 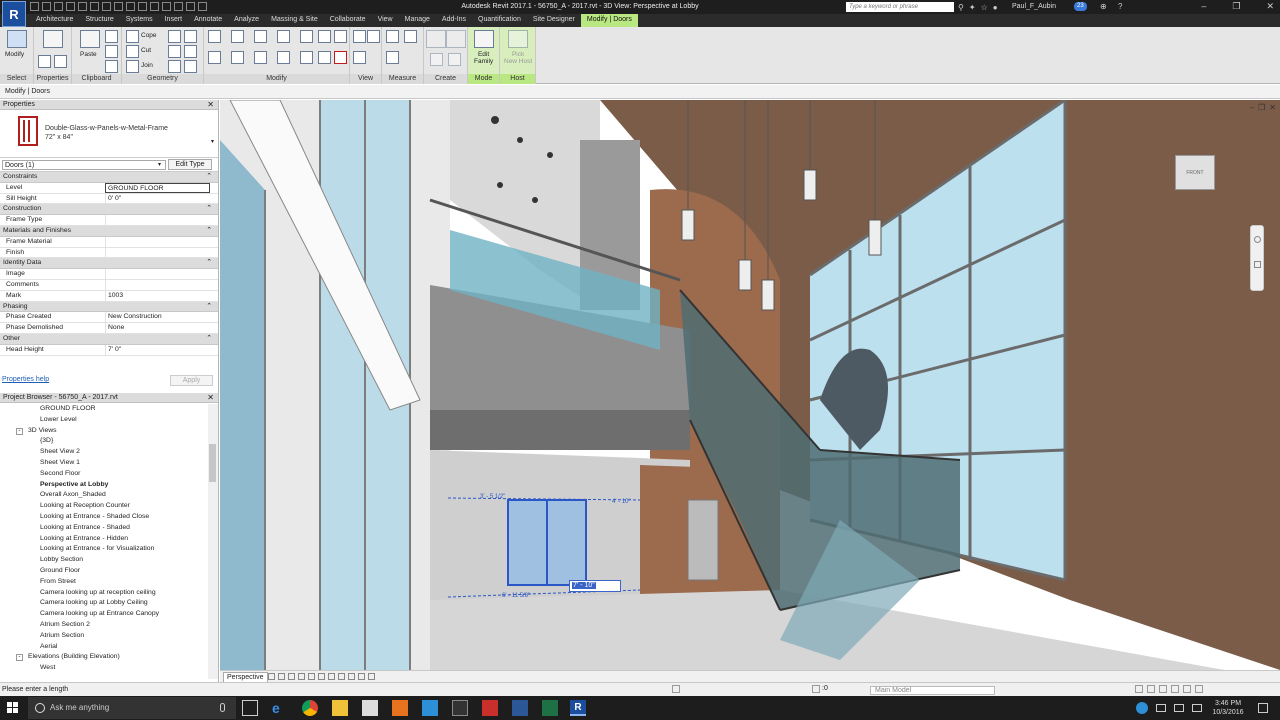 I want to click on join-icon, so click(x=132, y=66).